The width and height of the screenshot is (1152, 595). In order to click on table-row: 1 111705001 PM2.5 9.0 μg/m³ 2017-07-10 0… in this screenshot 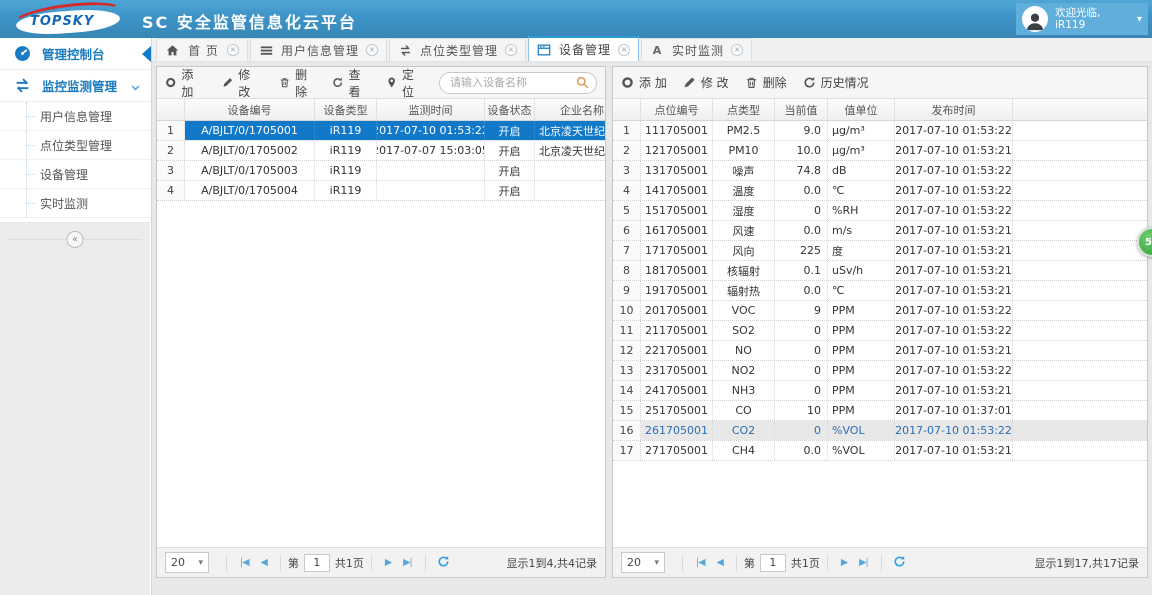, I will do `click(880, 131)`.